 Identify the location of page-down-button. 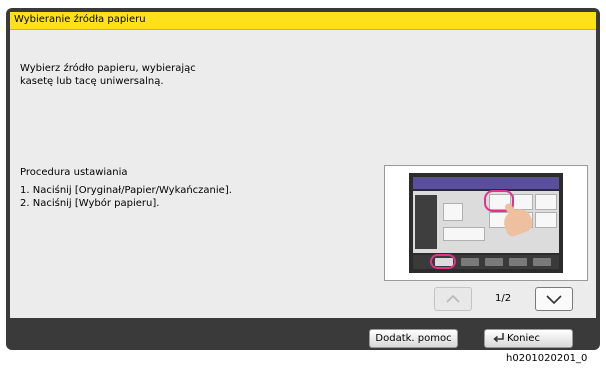
(554, 299).